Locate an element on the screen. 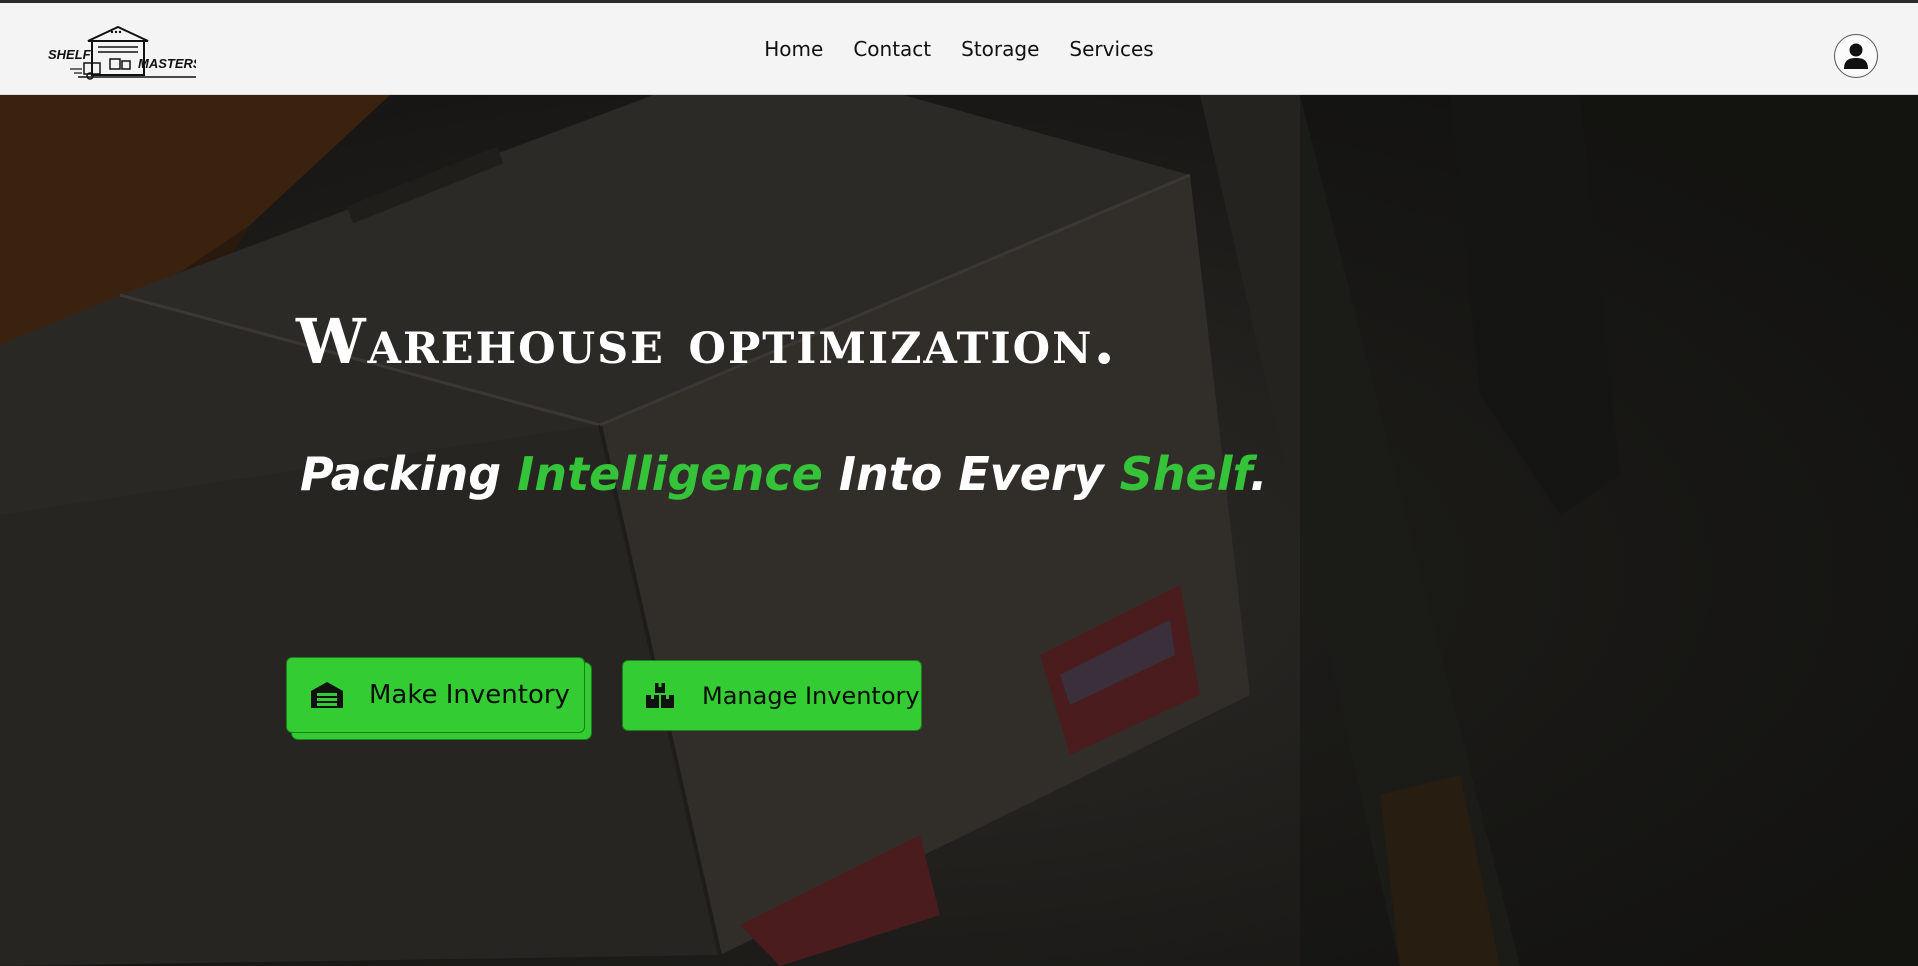 This screenshot has width=1918, height=966. hero-subtitle-highlight-shelf: Shelf is located at coordinates (1184, 474).